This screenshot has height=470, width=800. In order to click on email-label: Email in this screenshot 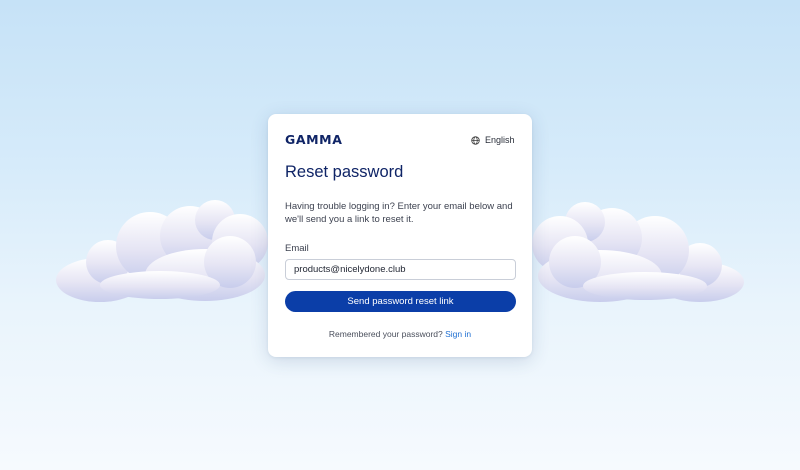, I will do `click(297, 248)`.